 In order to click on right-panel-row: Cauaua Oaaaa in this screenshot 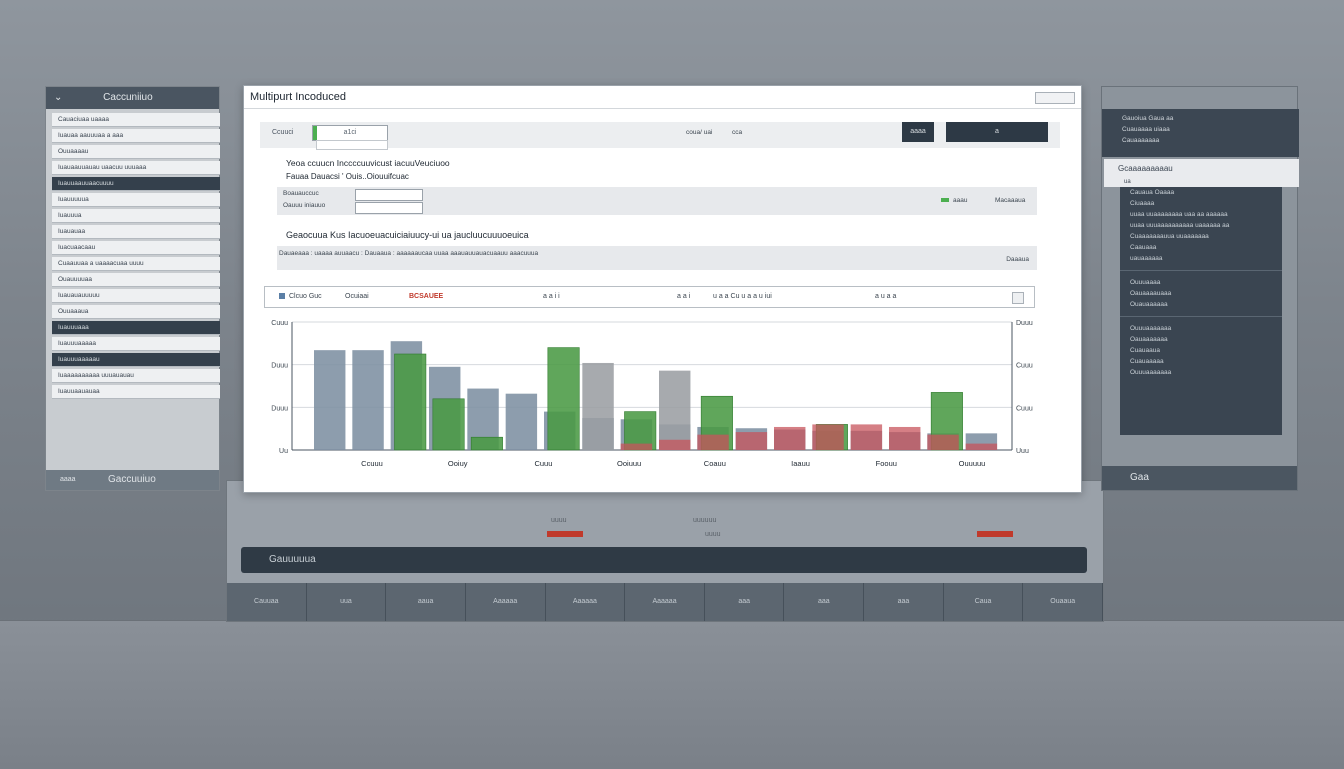, I will do `click(1201, 192)`.